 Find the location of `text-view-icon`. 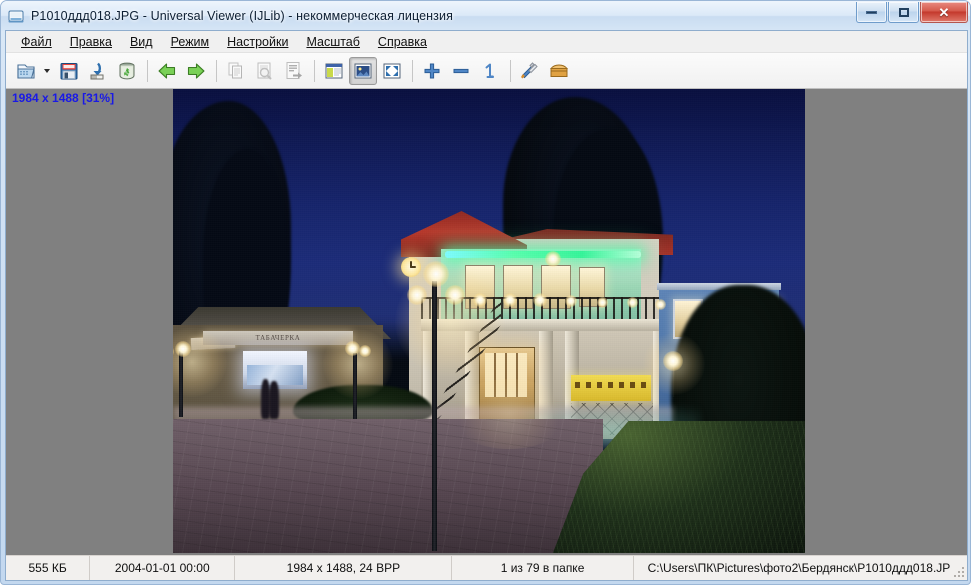

text-view-icon is located at coordinates (334, 70).